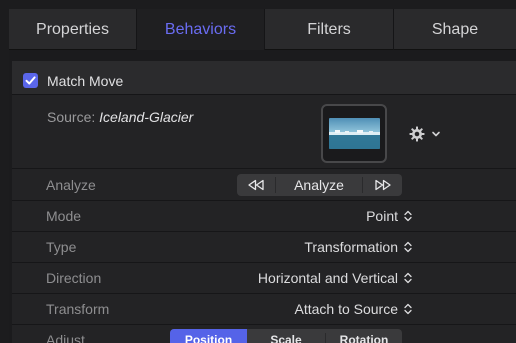 The image size is (516, 343). I want to click on adjust-rotation-segment: Rotation, so click(364, 336).